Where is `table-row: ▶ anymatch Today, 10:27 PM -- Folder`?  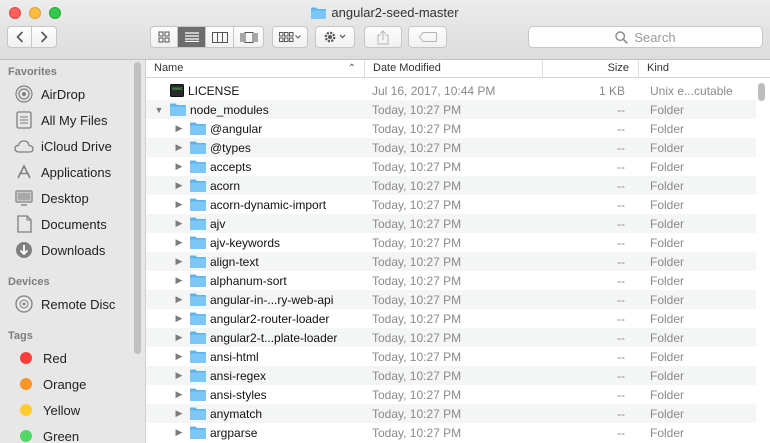
table-row: ▶ anymatch Today, 10:27 PM -- Folder is located at coordinates (451, 413).